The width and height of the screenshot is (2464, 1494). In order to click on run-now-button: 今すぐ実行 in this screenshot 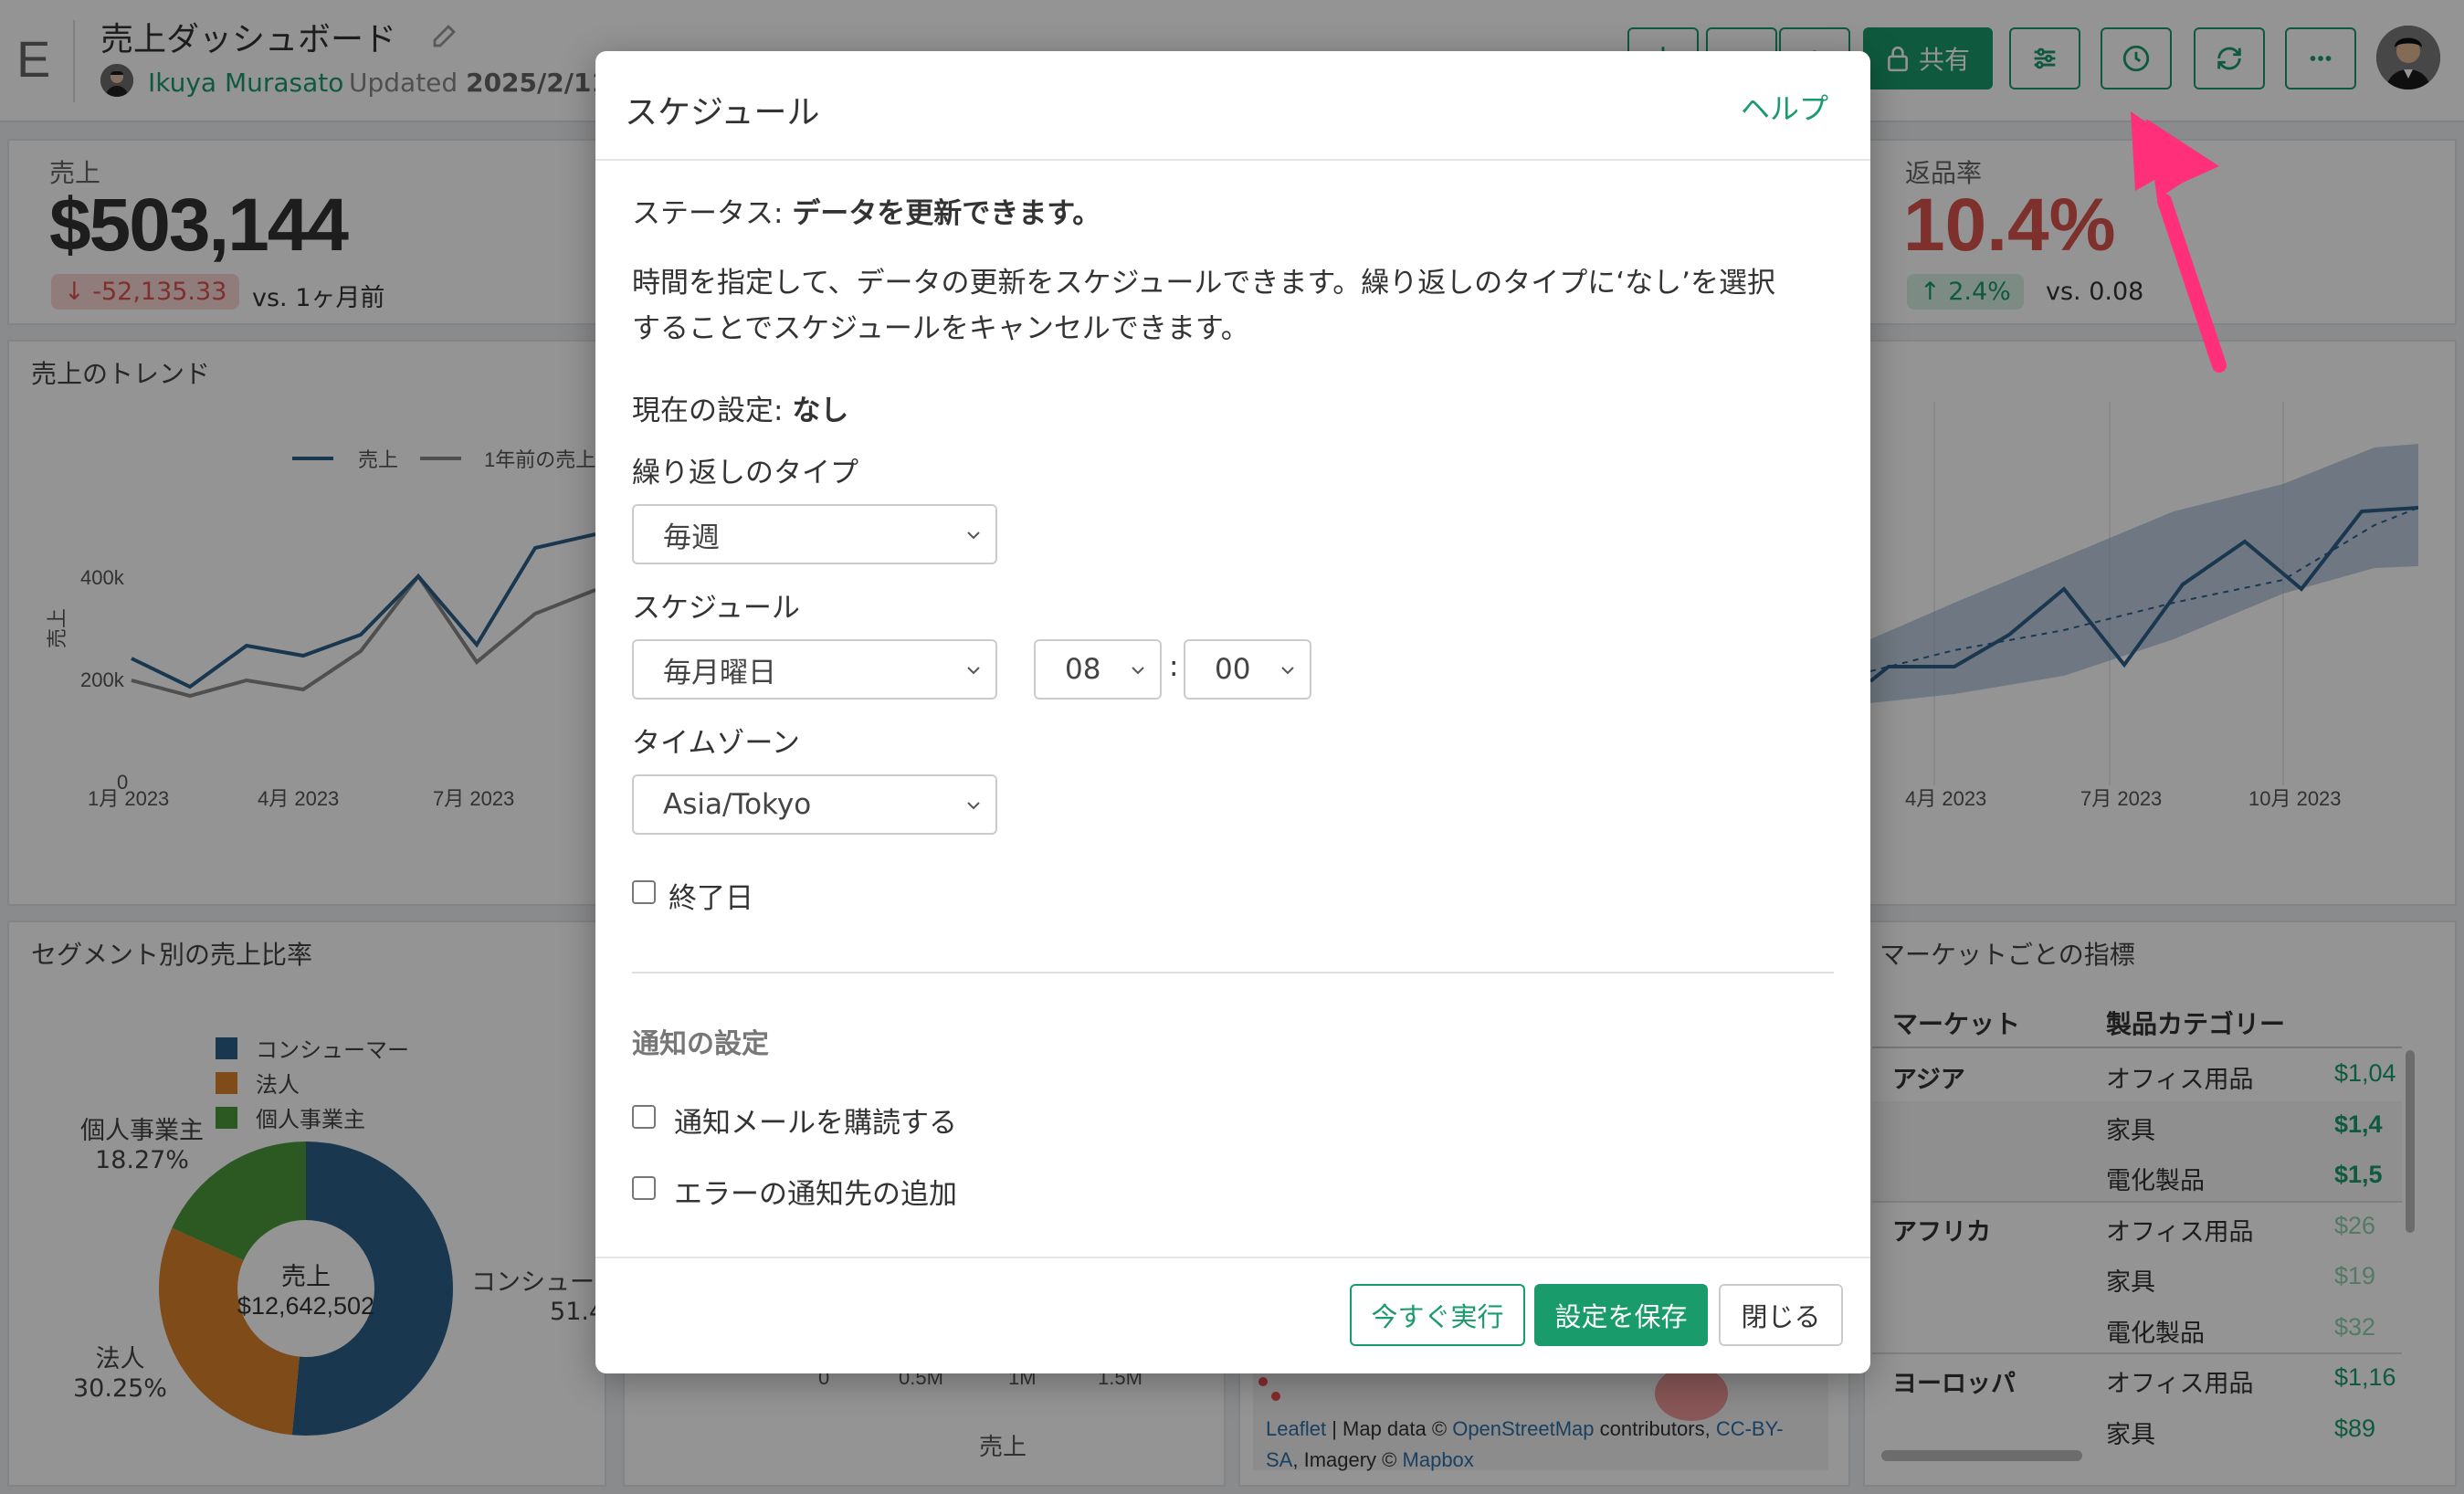, I will do `click(1437, 1315)`.